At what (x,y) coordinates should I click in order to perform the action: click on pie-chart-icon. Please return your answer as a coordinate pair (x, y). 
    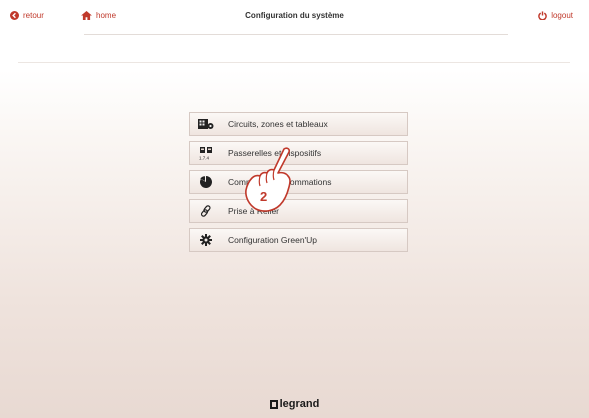
    Looking at the image, I should click on (206, 182).